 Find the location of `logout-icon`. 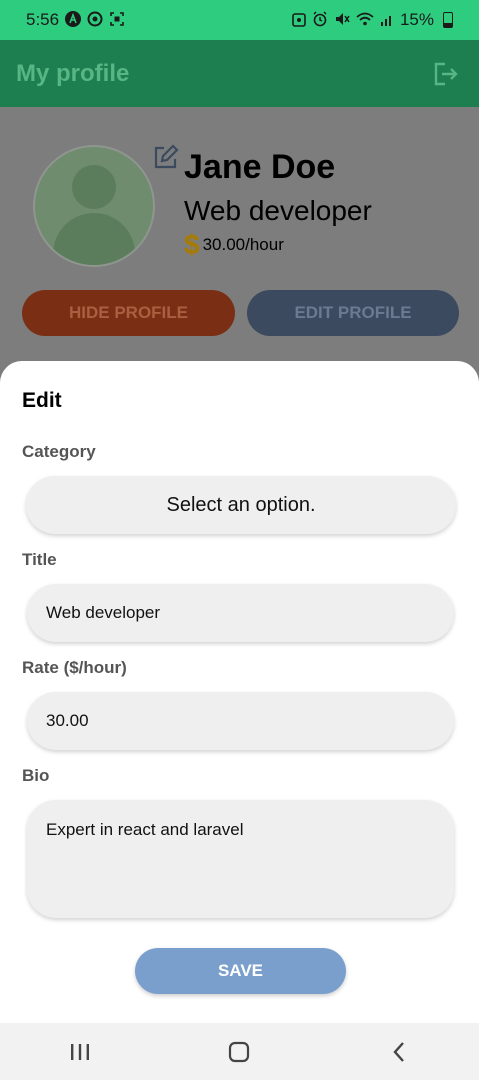

logout-icon is located at coordinates (445, 74).